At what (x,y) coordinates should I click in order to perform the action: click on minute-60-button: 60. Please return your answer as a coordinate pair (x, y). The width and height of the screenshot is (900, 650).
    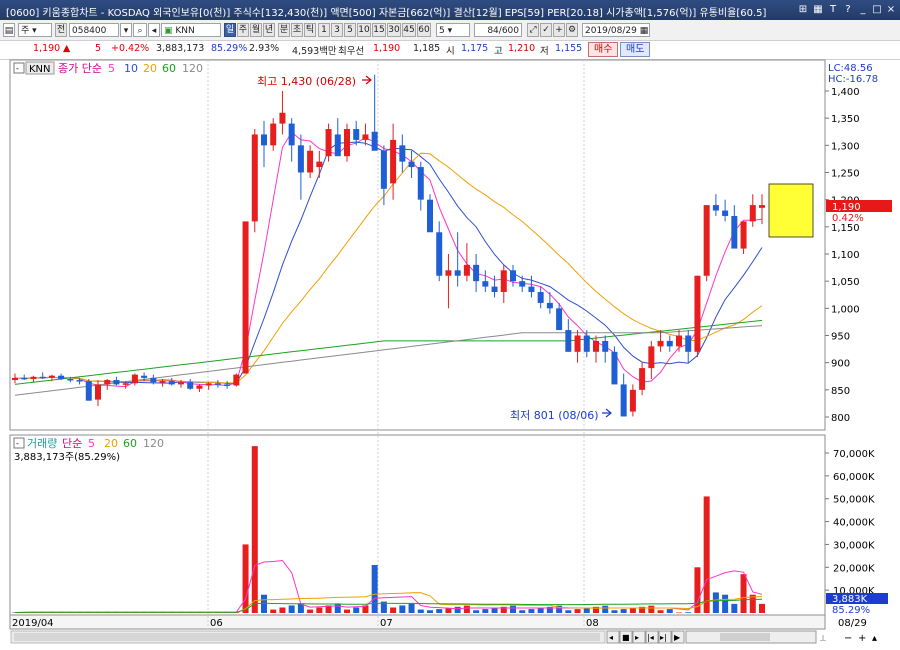
    Looking at the image, I should click on (424, 30).